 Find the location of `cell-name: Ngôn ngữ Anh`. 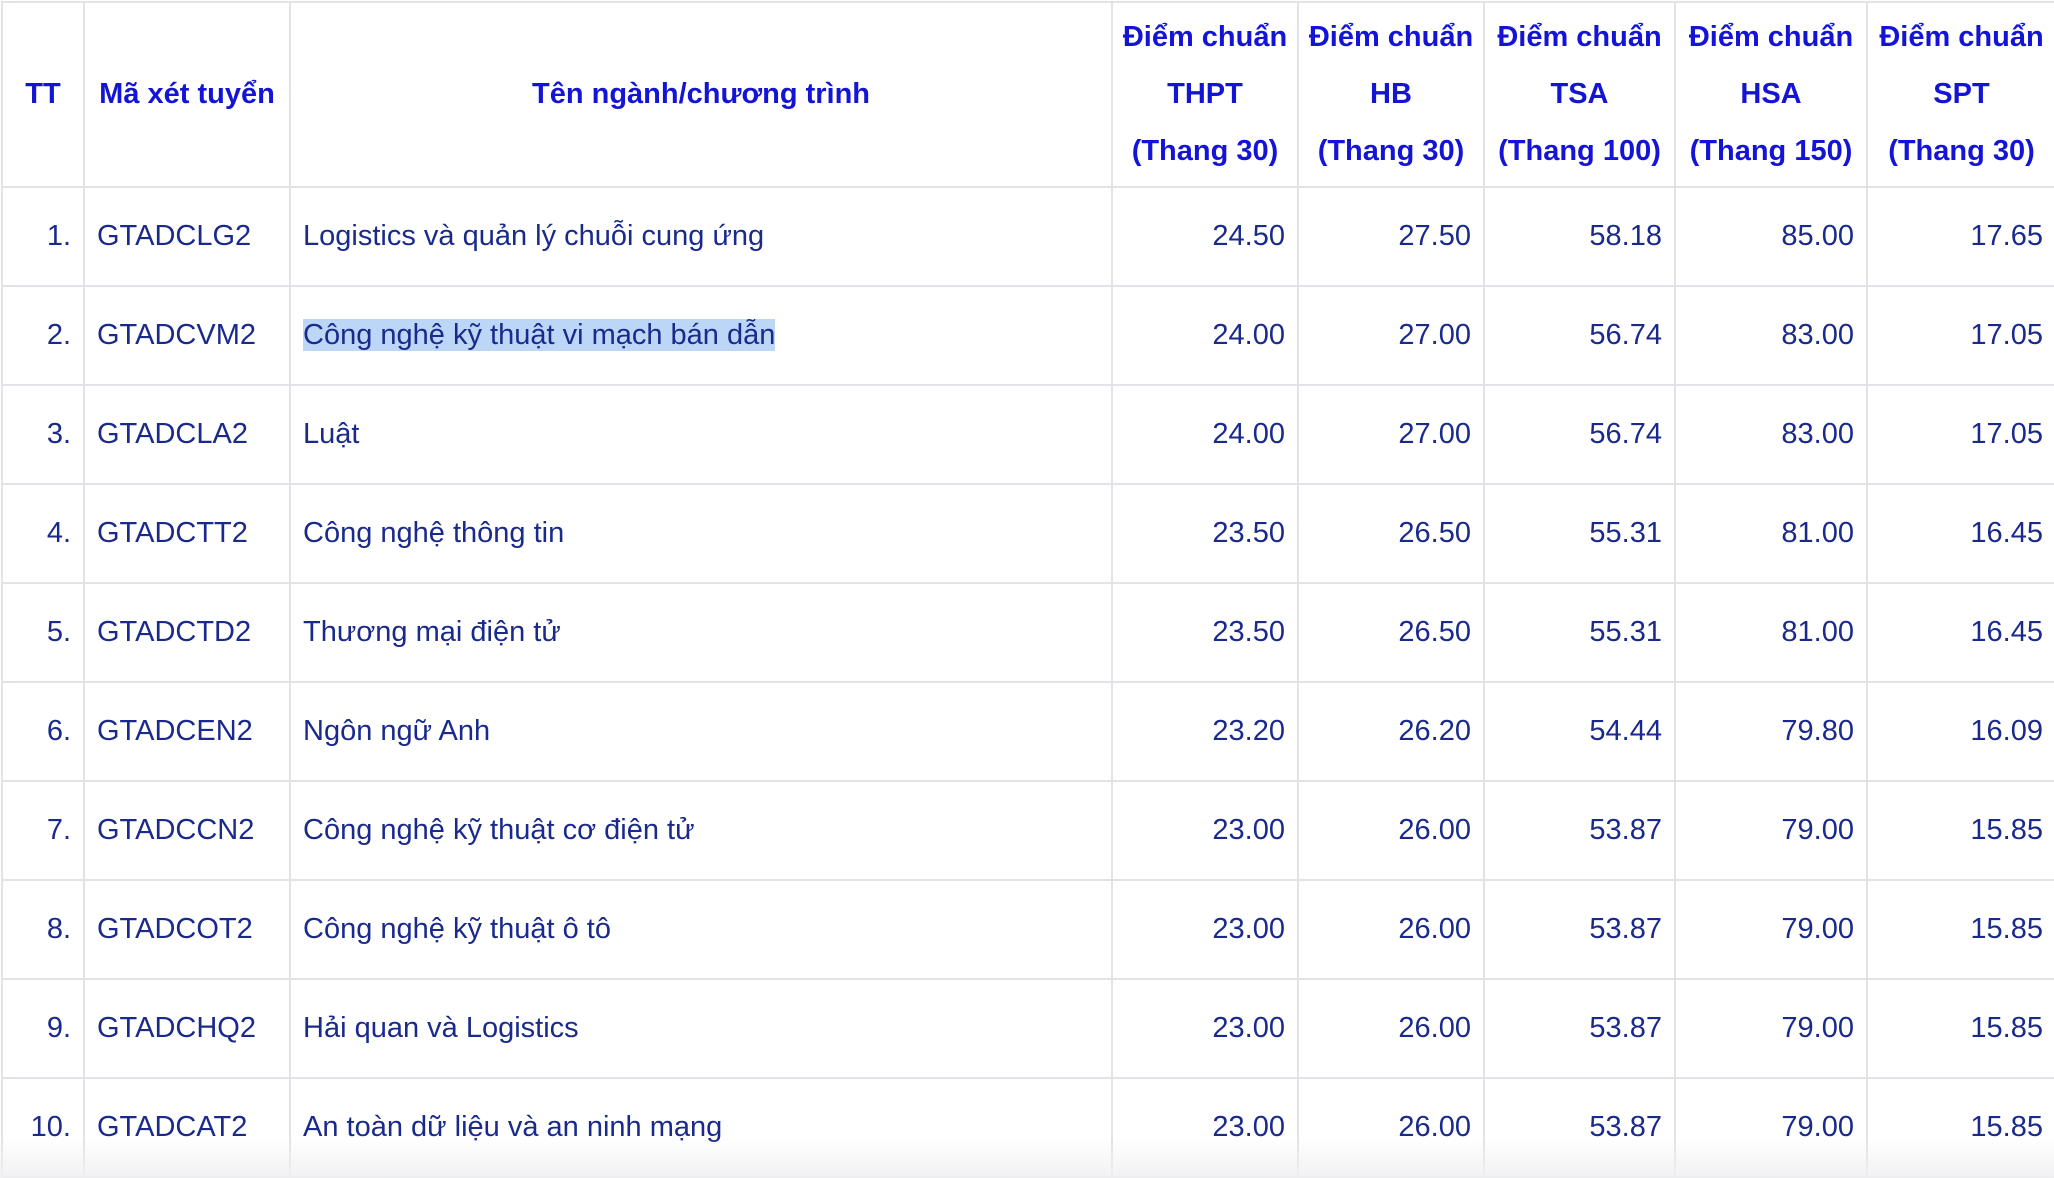

cell-name: Ngôn ngữ Anh is located at coordinates (701, 731).